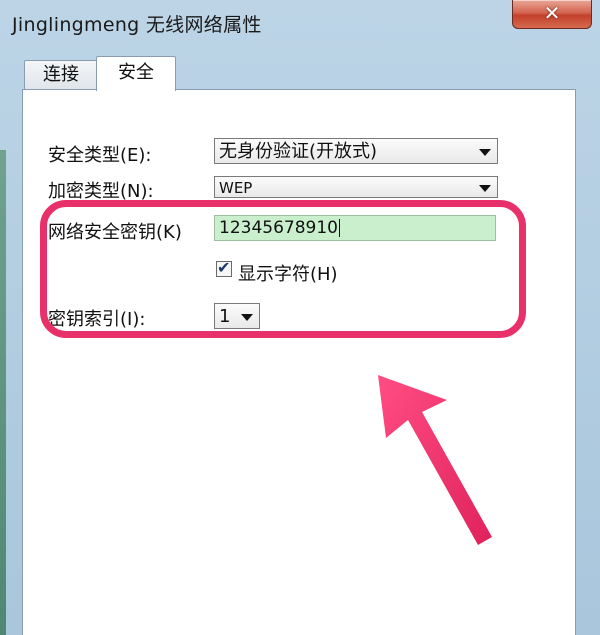 The image size is (600, 635). Describe the element at coordinates (339, 228) in the screenshot. I see `text-cursor` at that location.